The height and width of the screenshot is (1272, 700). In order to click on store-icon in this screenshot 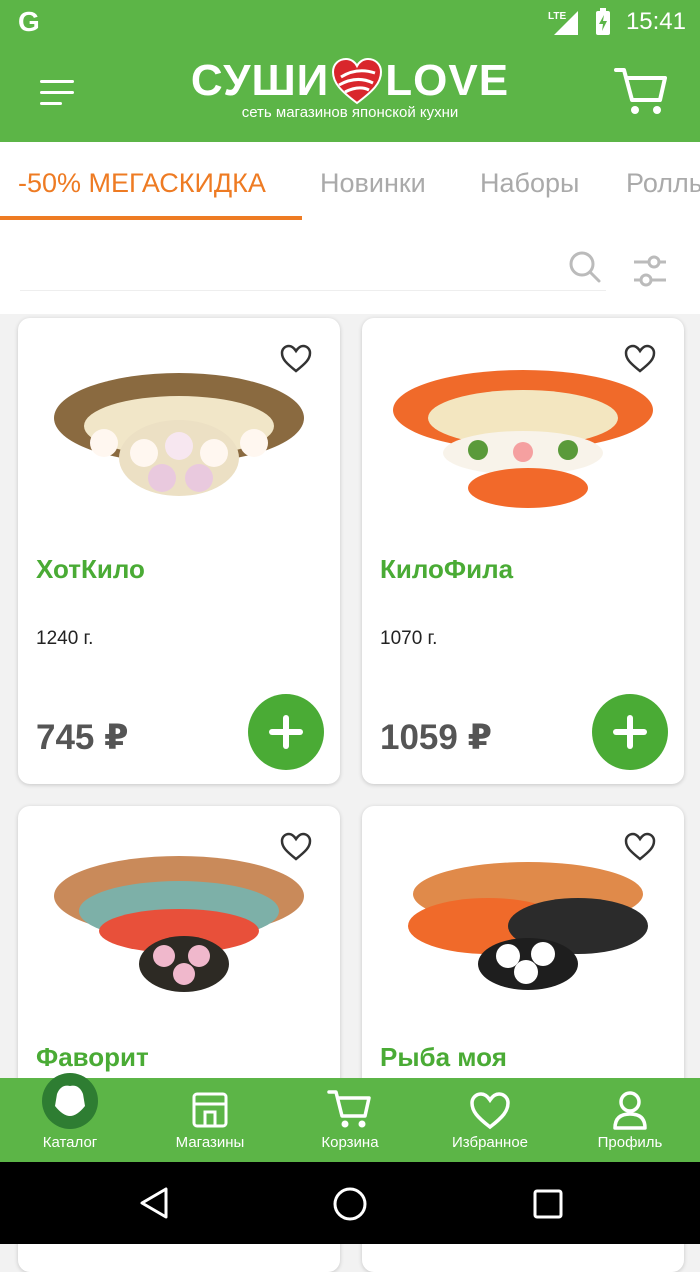, I will do `click(210, 1110)`.